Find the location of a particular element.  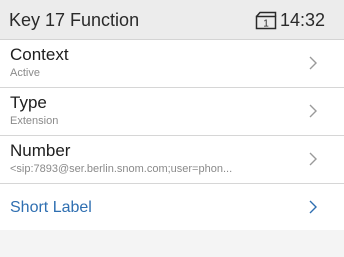

line-1-icon: 1 is located at coordinates (266, 20).